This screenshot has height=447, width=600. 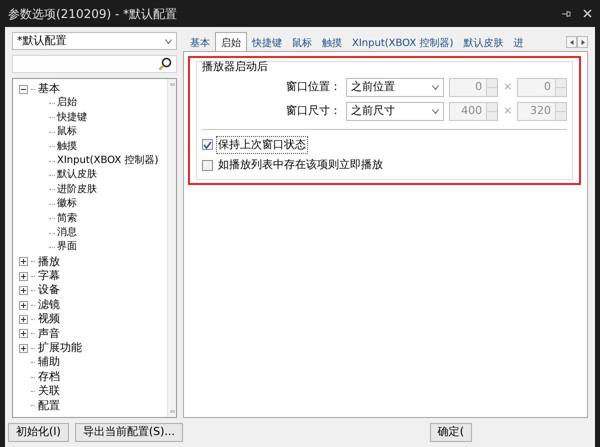 What do you see at coordinates (77, 190) in the screenshot?
I see `tree-item: 进阶皮肤` at bounding box center [77, 190].